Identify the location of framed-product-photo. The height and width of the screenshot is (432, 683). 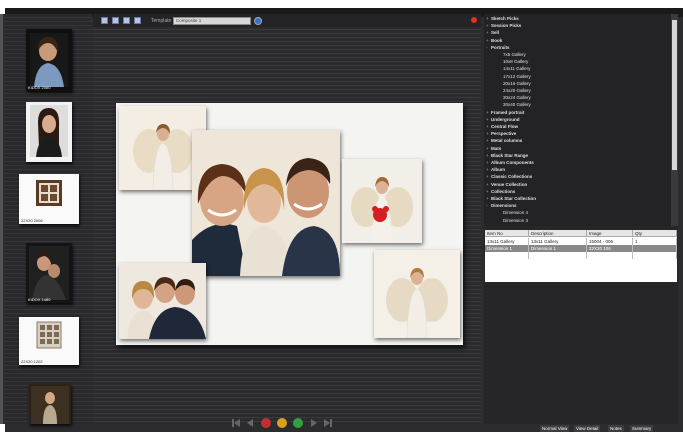
(49, 193).